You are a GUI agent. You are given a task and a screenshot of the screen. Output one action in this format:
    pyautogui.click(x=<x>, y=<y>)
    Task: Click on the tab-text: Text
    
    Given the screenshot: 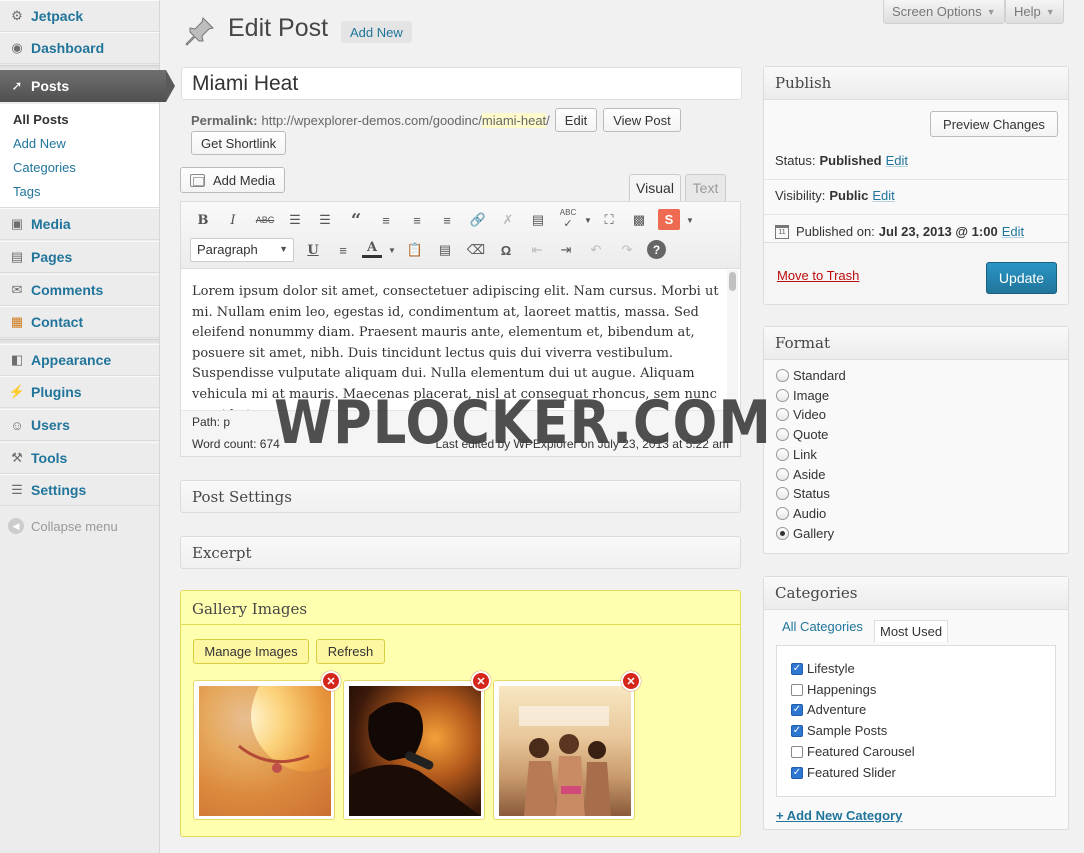 What is the action you would take?
    pyautogui.click(x=705, y=187)
    